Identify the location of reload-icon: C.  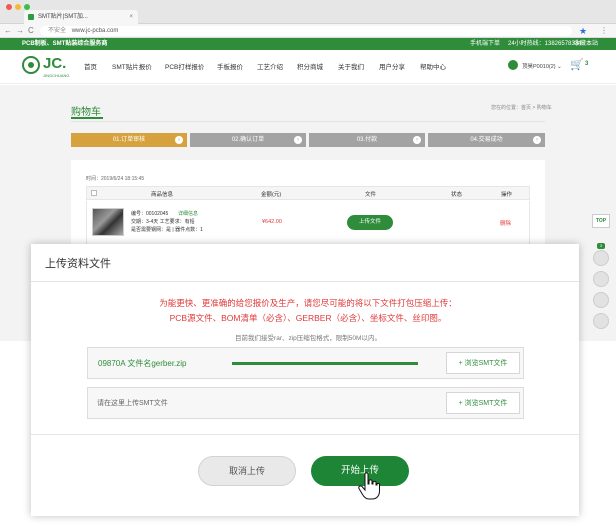
(31, 31).